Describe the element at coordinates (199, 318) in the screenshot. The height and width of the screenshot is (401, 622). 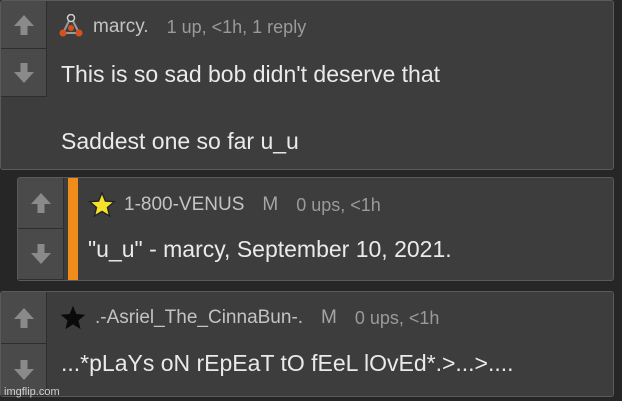
I see `username: .-Asriel_The_CinnaBun-.` at that location.